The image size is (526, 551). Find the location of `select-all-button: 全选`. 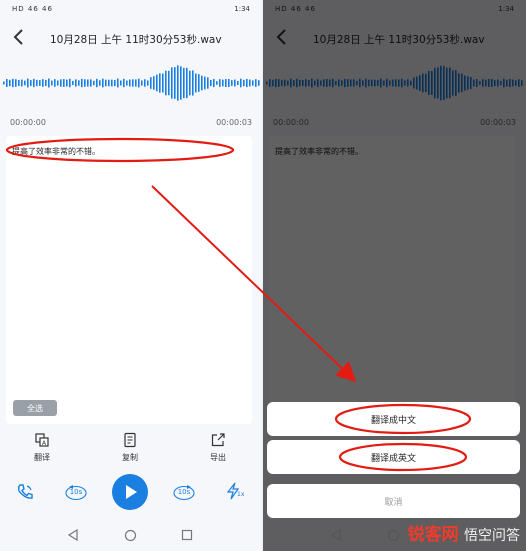

select-all-button: 全选 is located at coordinates (35, 408).